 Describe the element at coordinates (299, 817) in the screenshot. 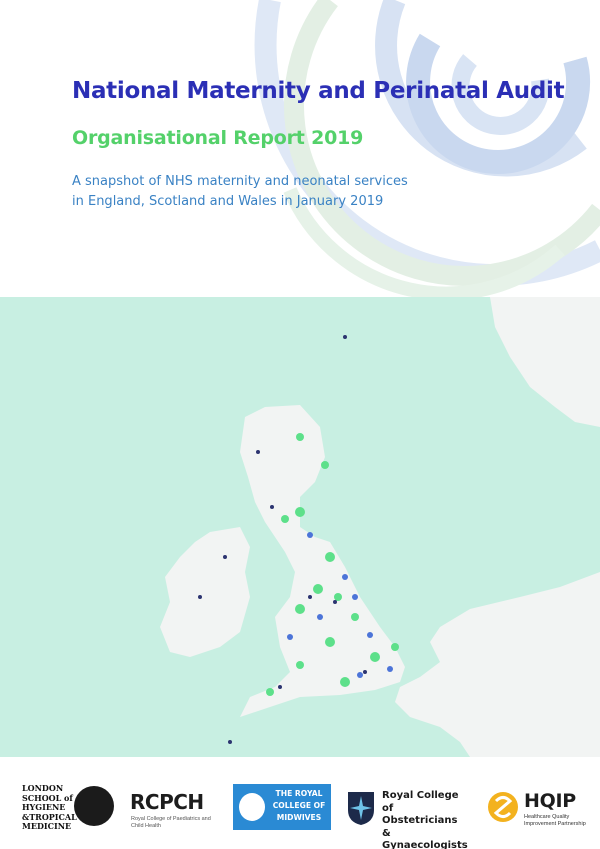

I see `rcm-line: MIDWIVES` at that location.